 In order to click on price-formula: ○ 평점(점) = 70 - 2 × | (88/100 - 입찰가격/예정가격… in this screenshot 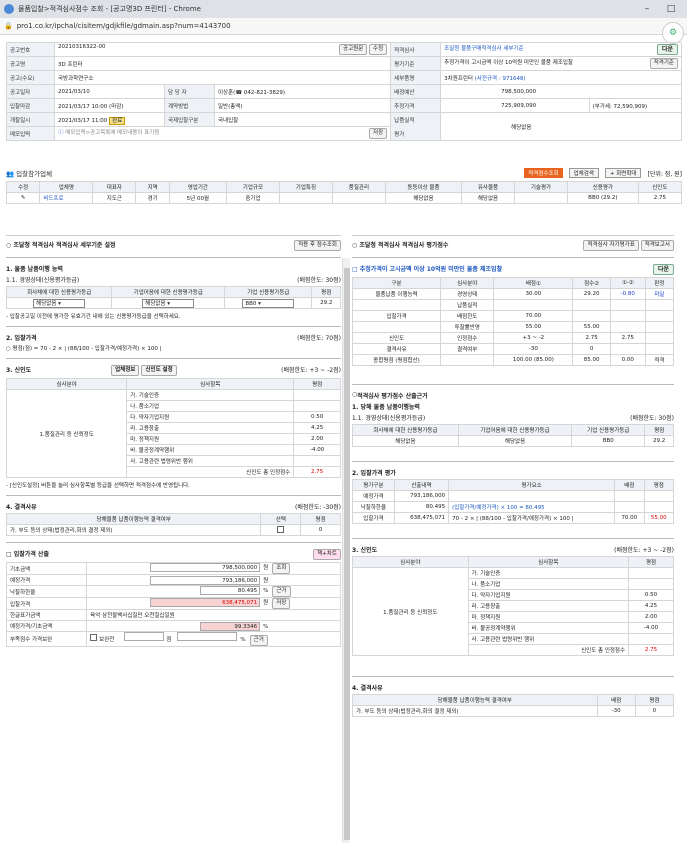, I will do `click(84, 349)`.